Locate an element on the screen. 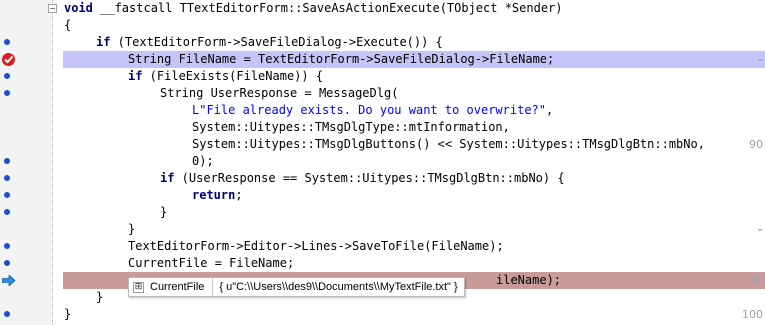 The height and width of the screenshot is (325, 765). code-line: CurrentFile = FileName; is located at coordinates (382, 263).